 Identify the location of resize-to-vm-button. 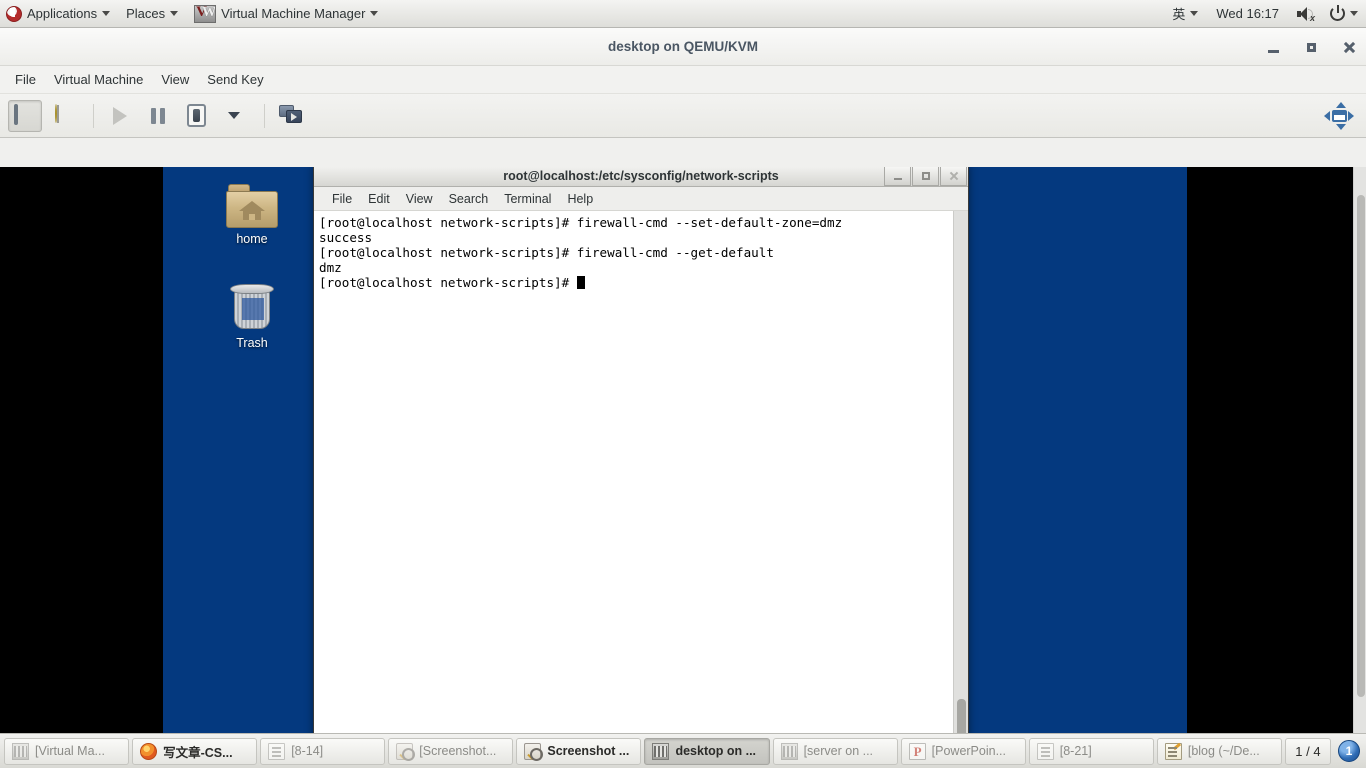
(1339, 115).